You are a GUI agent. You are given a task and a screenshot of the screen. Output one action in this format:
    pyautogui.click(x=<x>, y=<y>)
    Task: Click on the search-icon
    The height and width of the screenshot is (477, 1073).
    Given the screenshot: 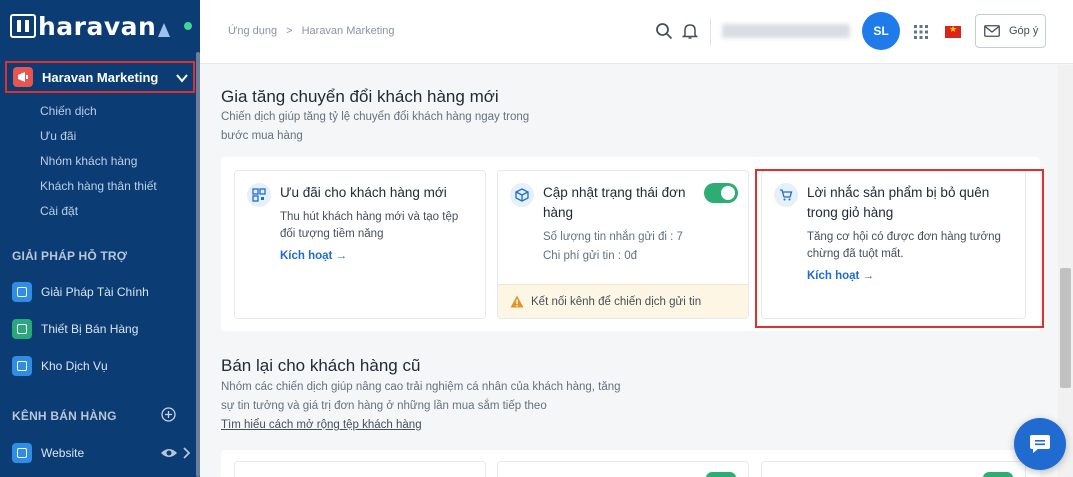 What is the action you would take?
    pyautogui.click(x=664, y=31)
    